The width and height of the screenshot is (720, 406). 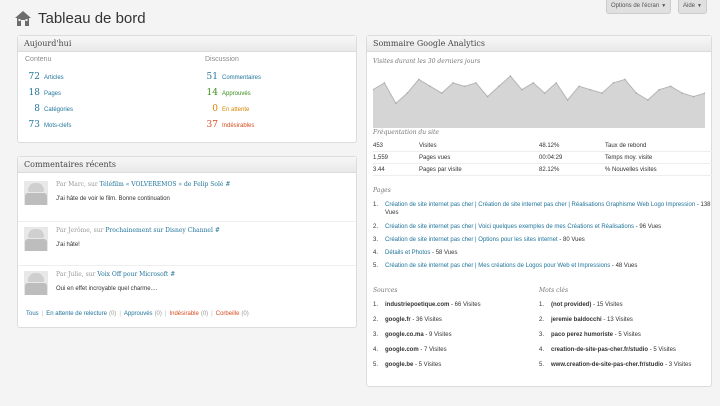 What do you see at coordinates (76, 314) in the screenshot?
I see `filter-pending: En attente de relecture` at bounding box center [76, 314].